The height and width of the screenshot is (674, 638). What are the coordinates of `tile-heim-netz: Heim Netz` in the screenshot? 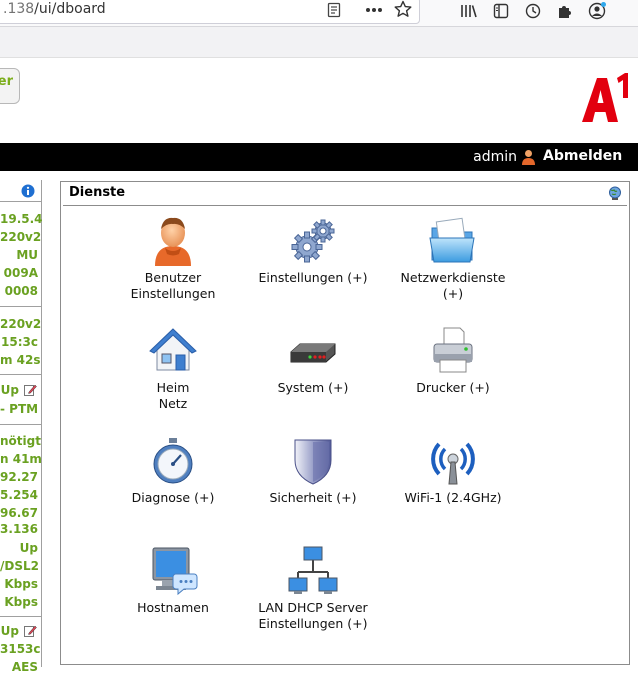 It's located at (173, 369).